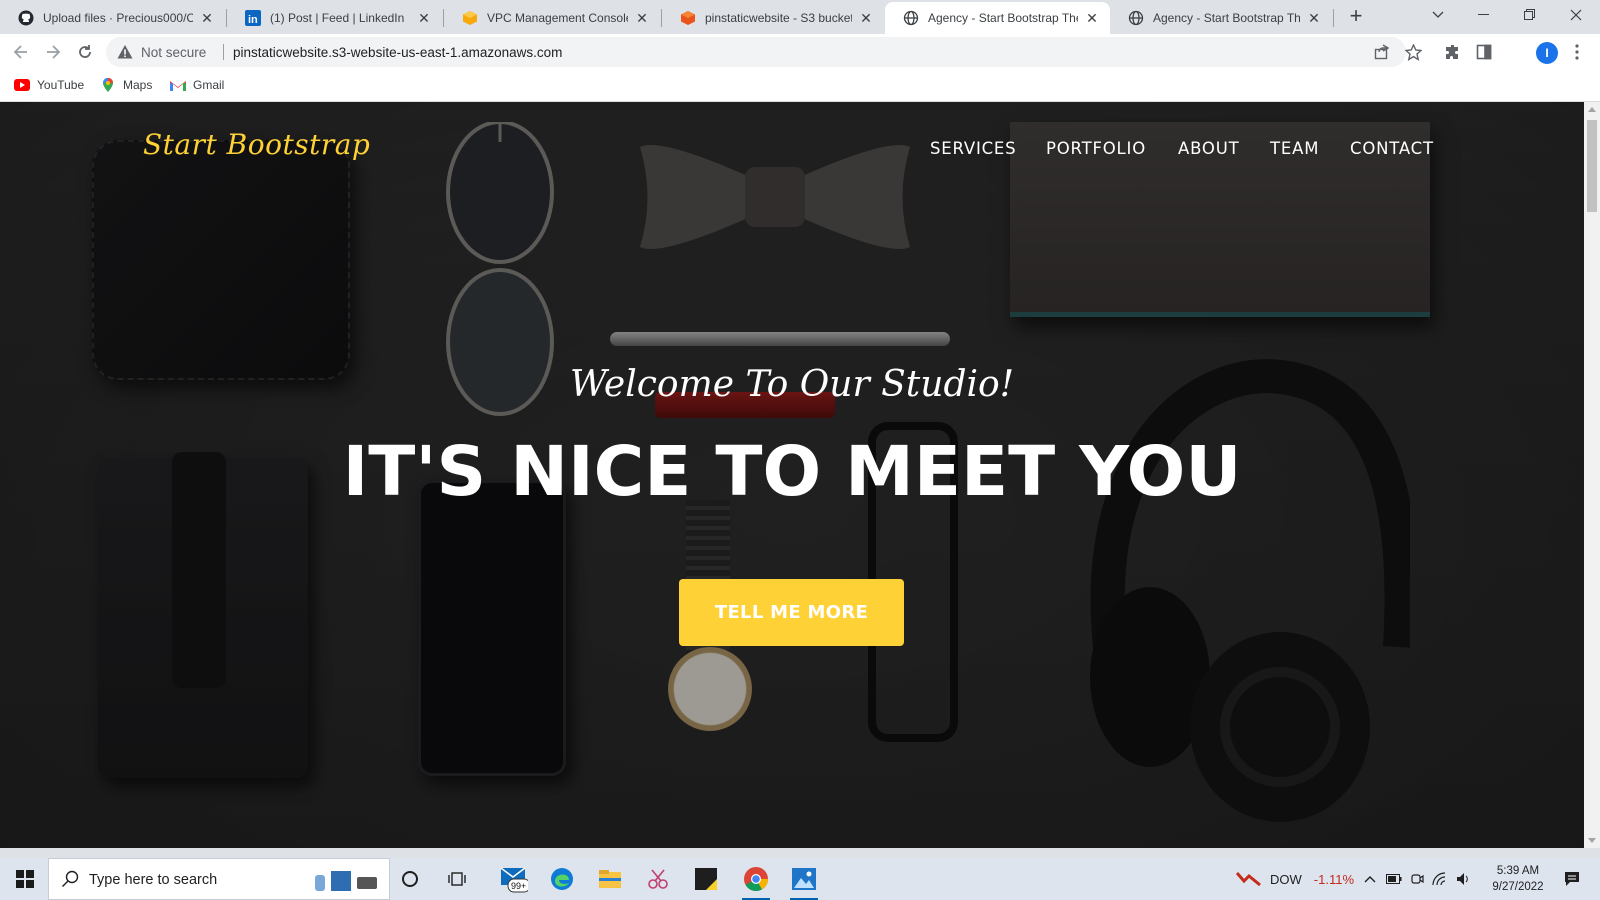 Image resolution: width=1600 pixels, height=900 pixels. I want to click on tab-separator, so click(1333, 18).